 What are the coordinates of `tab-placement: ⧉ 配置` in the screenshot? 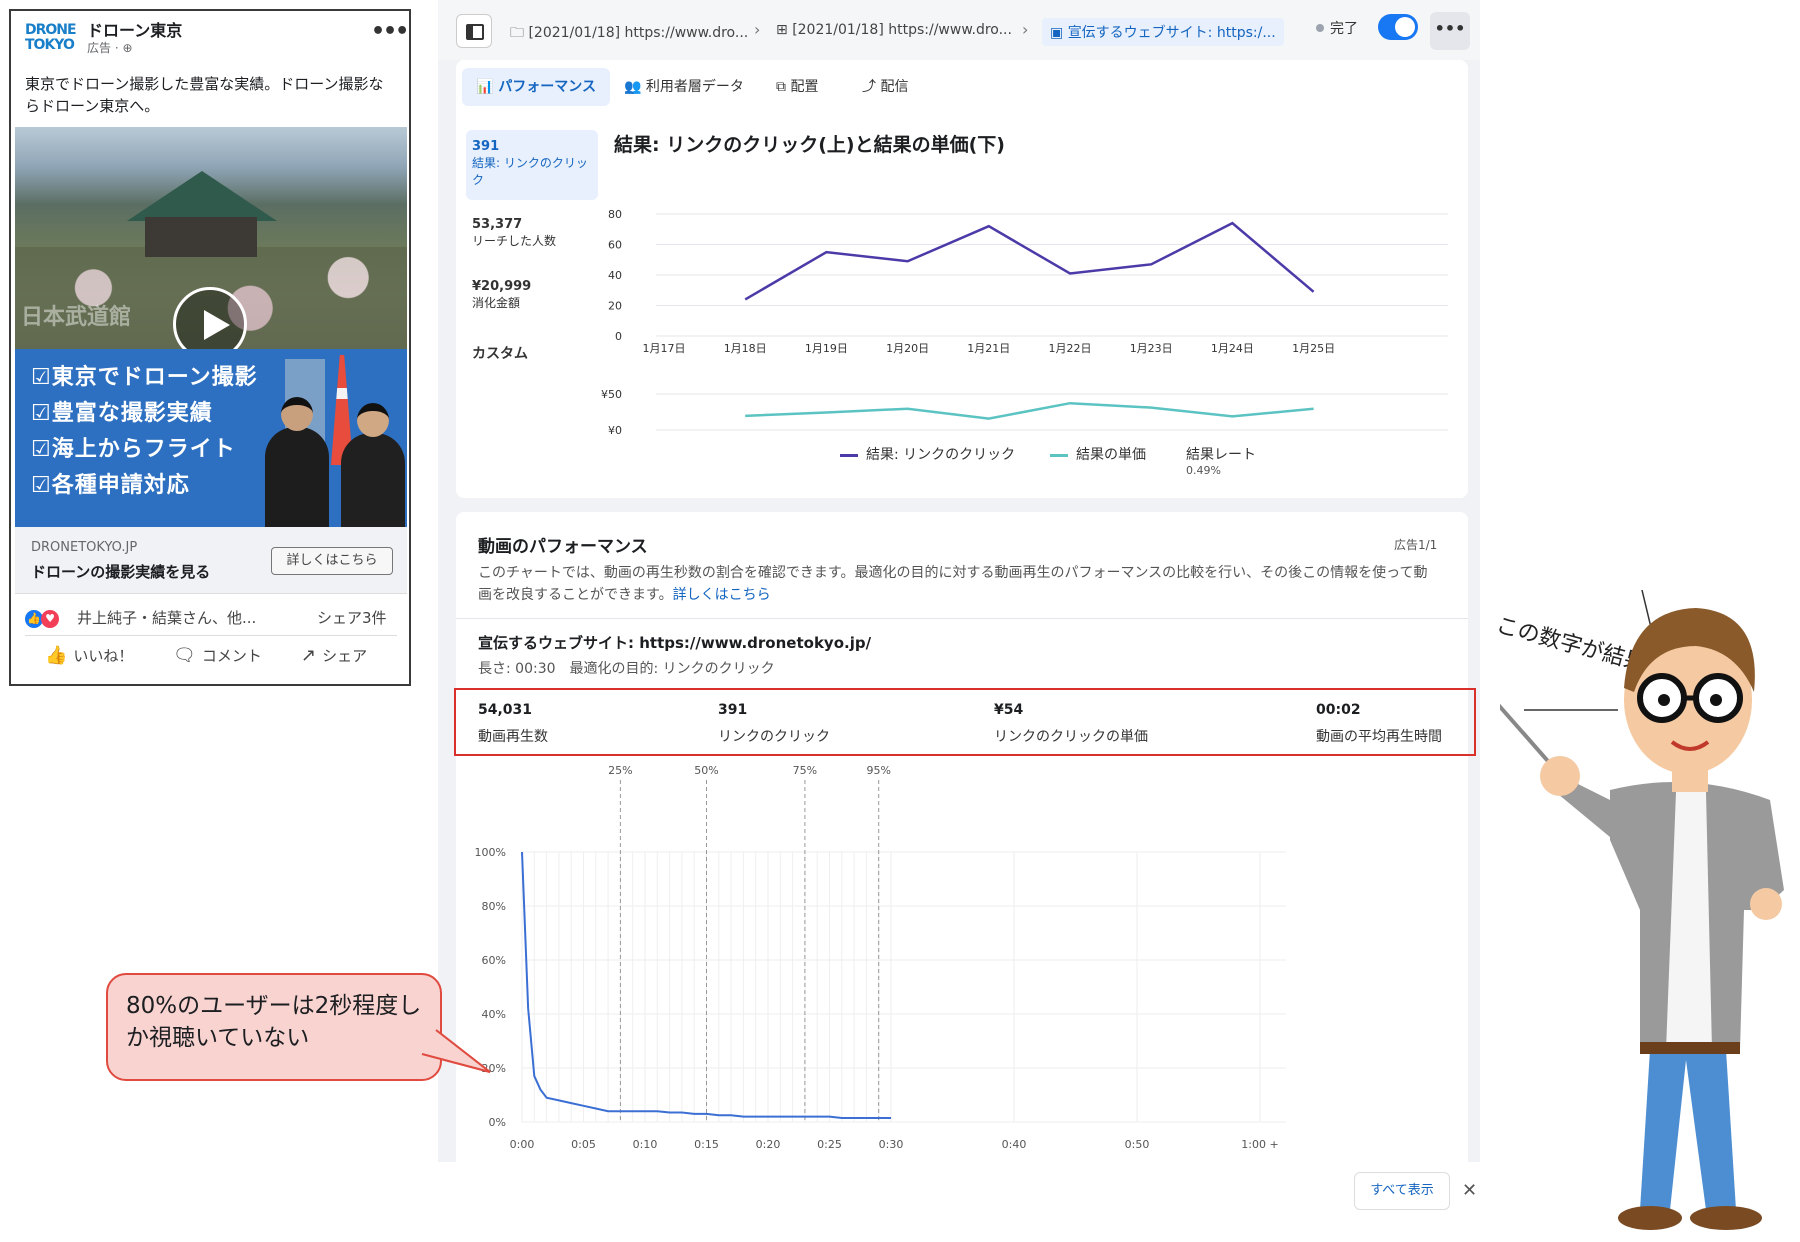 It's located at (797, 87).